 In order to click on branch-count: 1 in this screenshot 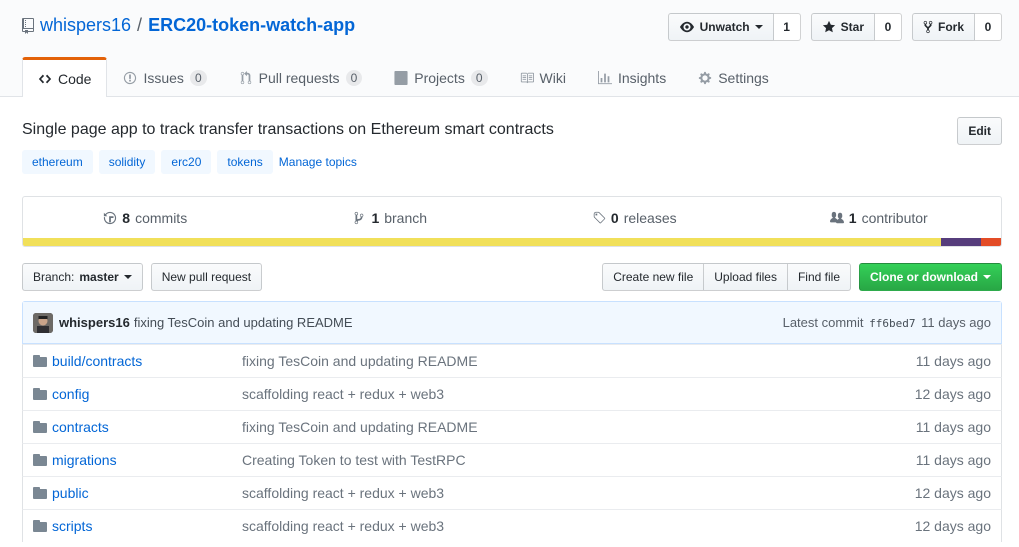, I will do `click(375, 218)`.